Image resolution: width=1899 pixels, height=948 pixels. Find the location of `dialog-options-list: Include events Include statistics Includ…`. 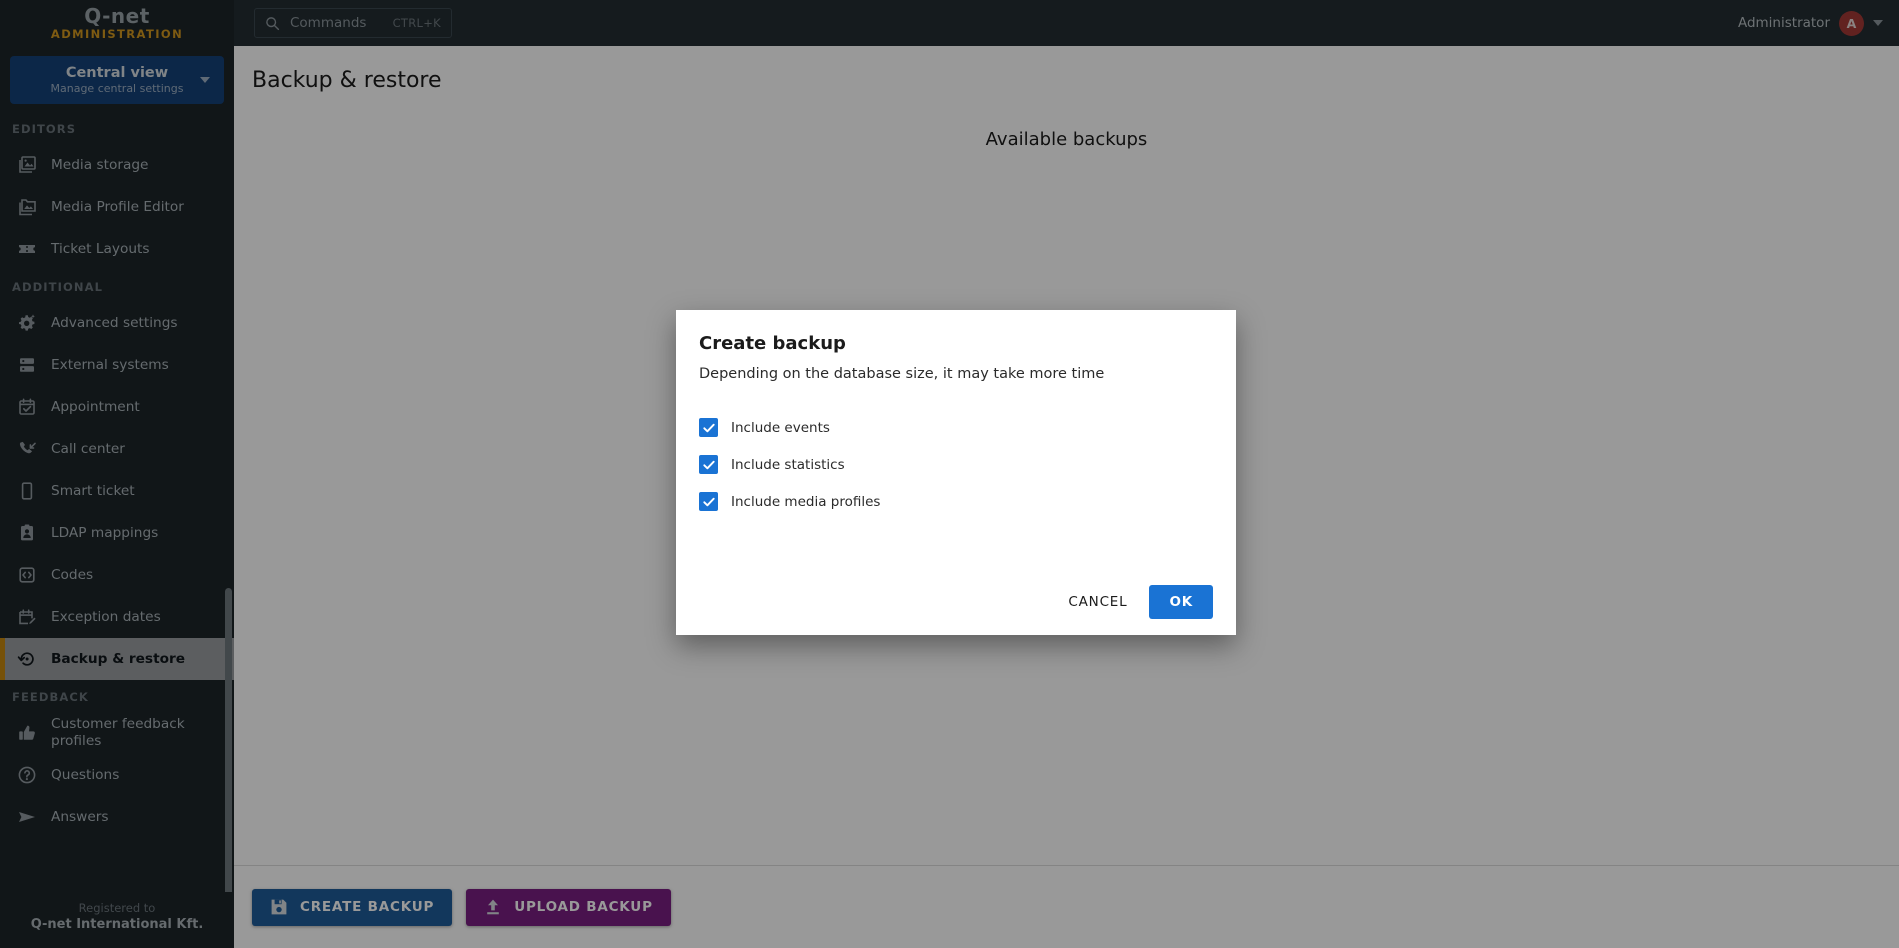

dialog-options-list: Include events Include statistics Includ… is located at coordinates (956, 464).